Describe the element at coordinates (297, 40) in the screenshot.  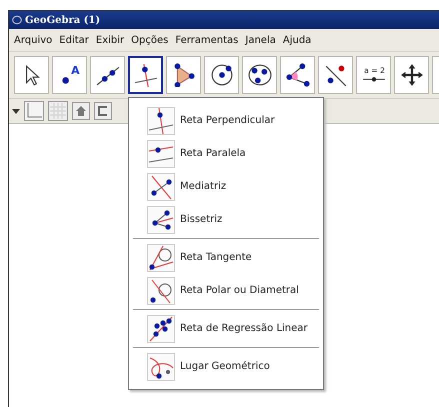
I see `menu-item: Ajuda` at that location.